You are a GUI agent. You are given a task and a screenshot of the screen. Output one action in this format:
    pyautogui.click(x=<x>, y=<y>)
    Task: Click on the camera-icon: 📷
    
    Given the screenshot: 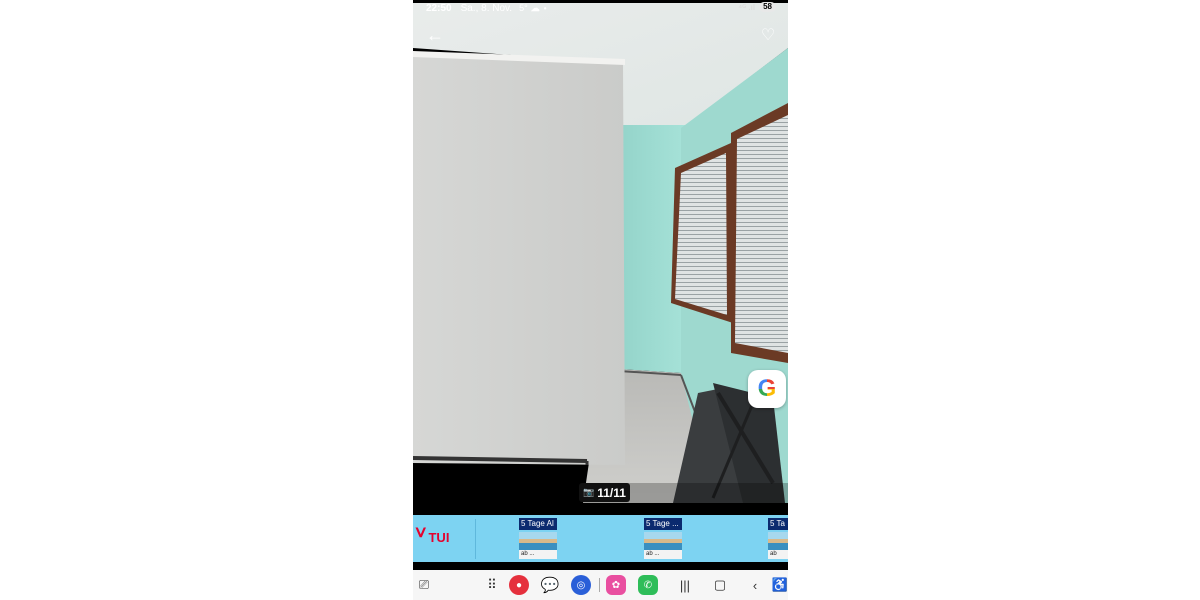 What is the action you would take?
    pyautogui.click(x=589, y=492)
    